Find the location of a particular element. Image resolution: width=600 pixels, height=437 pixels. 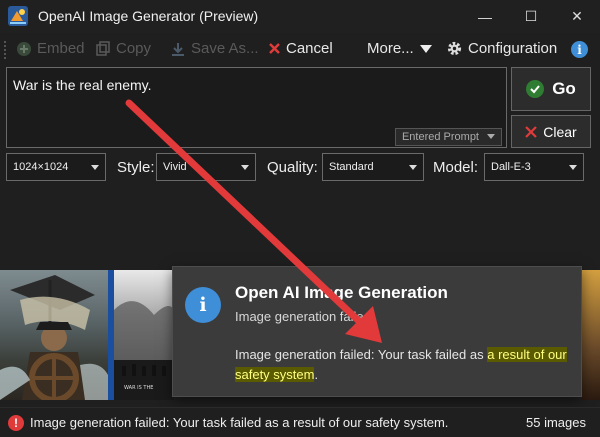

error-icon: ! is located at coordinates (16, 423).